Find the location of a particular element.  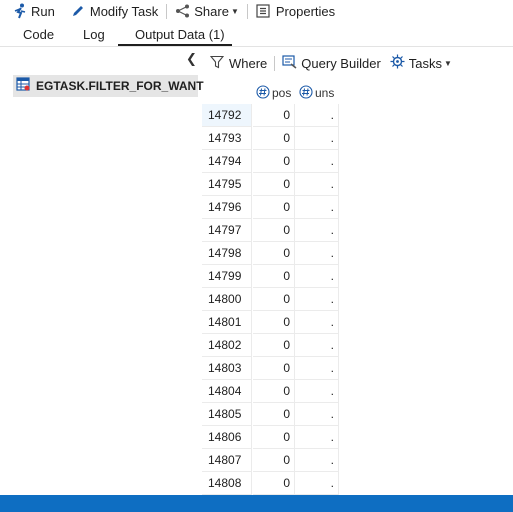

table-row: 14803 0 . is located at coordinates (270, 368).